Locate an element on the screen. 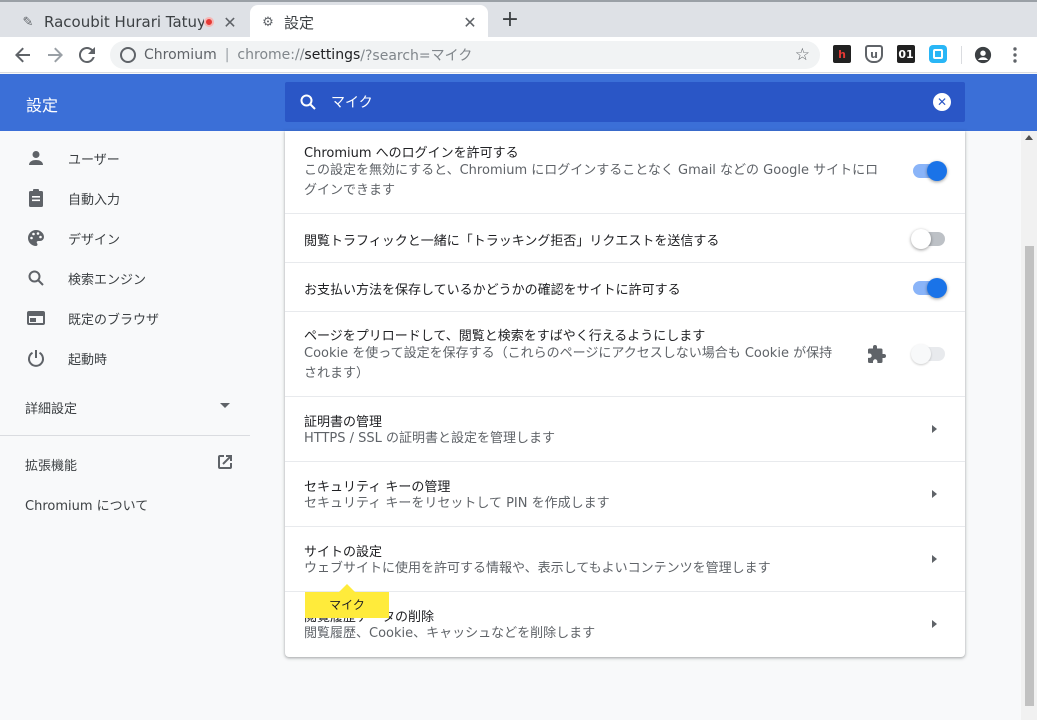 The height and width of the screenshot is (720, 1037). scrollbar is located at coordinates (1029, 425).